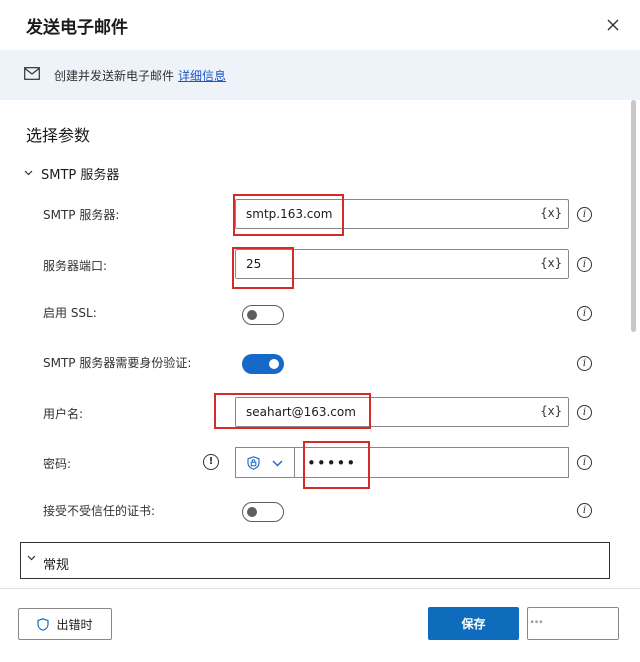 Image resolution: width=640 pixels, height=662 pixels. Describe the element at coordinates (263, 512) in the screenshot. I see `untrusted-cert-toggle` at that location.